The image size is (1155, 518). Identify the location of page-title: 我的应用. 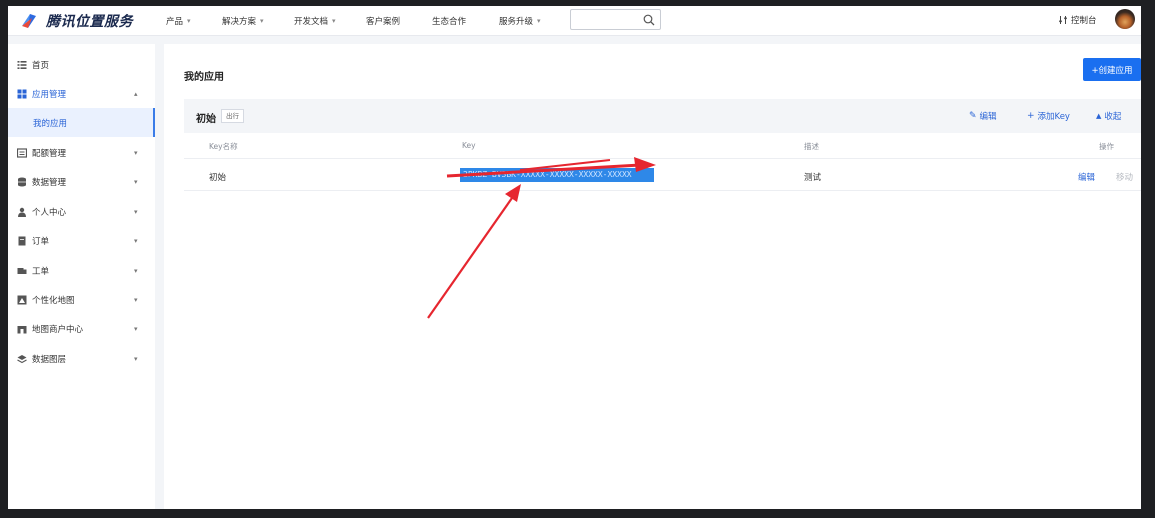
(204, 77).